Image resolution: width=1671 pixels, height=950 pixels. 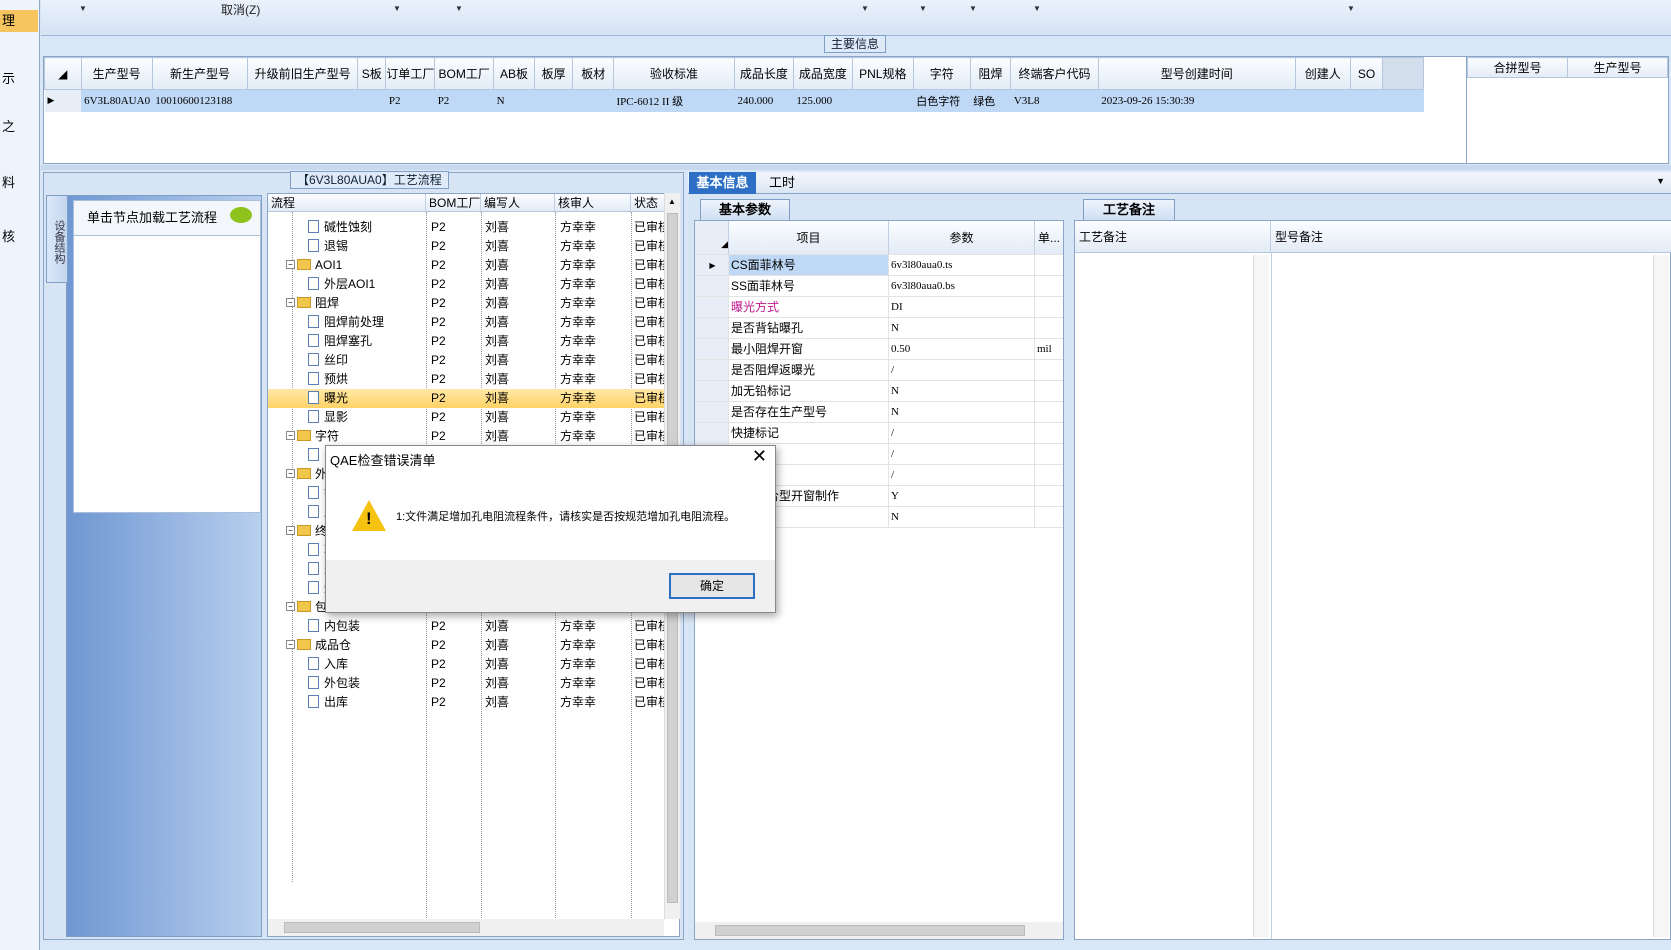 What do you see at coordinates (367, 360) in the screenshot?
I see `tree-node: 丝印` at bounding box center [367, 360].